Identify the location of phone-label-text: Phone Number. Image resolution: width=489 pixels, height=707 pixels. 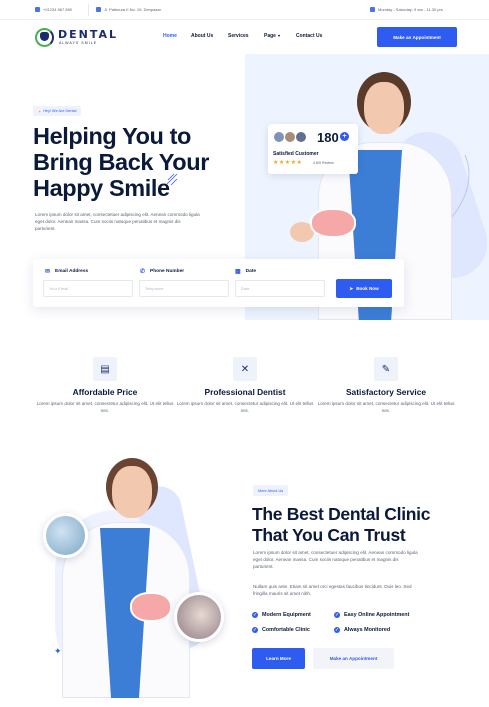
(167, 271).